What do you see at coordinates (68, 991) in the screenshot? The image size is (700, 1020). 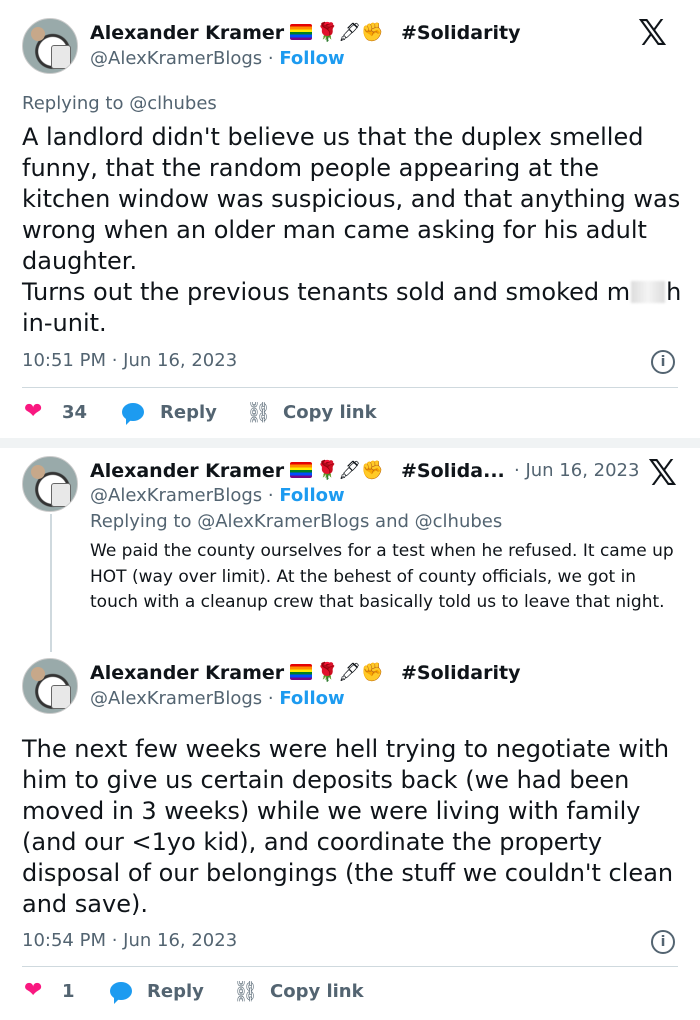 I see `like-count: 1` at bounding box center [68, 991].